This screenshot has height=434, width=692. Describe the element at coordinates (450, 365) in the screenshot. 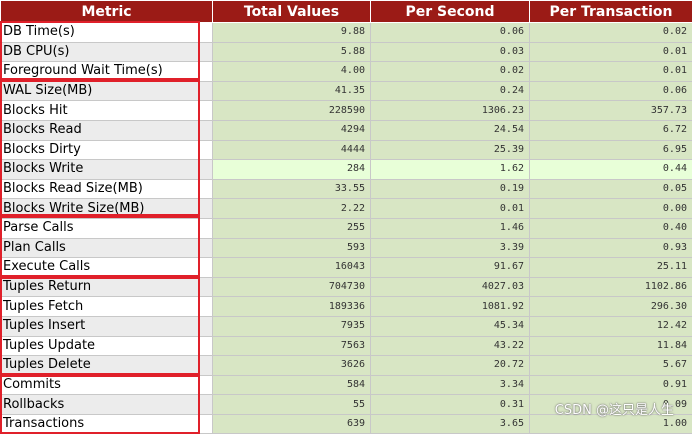

I see `per-second-cell: 20.72` at that location.